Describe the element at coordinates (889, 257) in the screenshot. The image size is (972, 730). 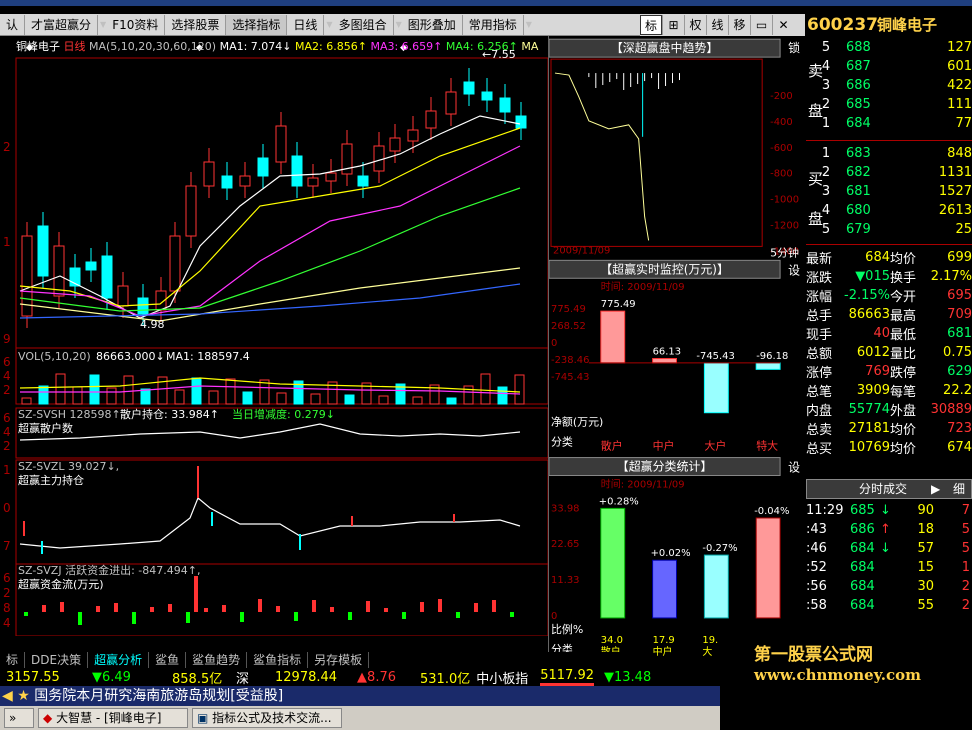
I see `quote-row: 最新 684 均价 699` at that location.